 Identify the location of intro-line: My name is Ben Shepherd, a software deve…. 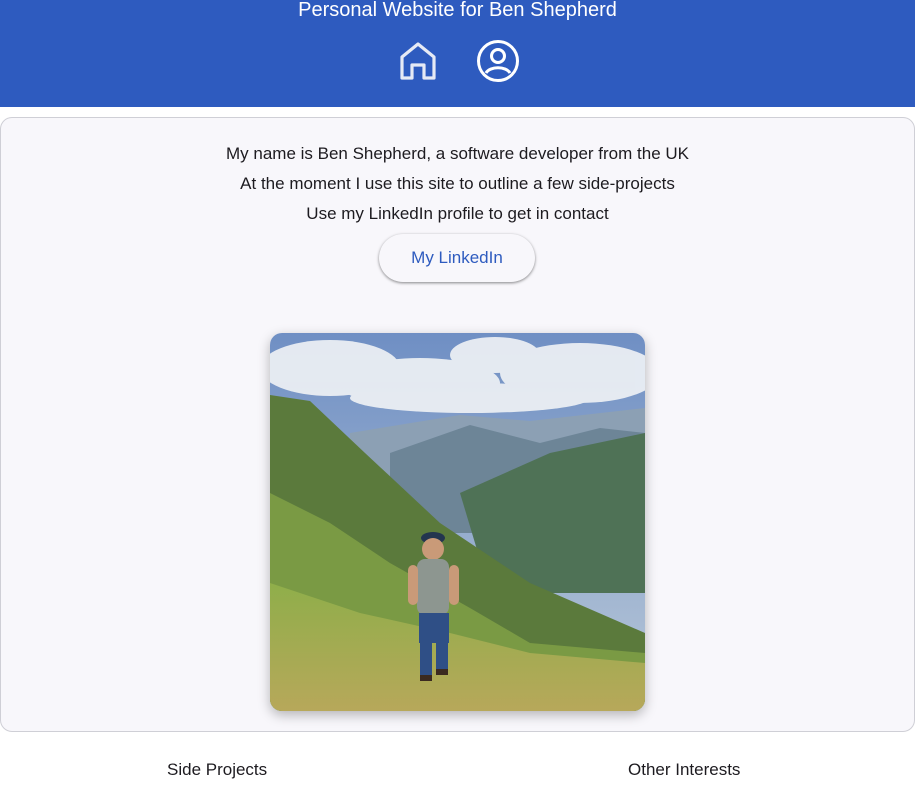
(457, 153).